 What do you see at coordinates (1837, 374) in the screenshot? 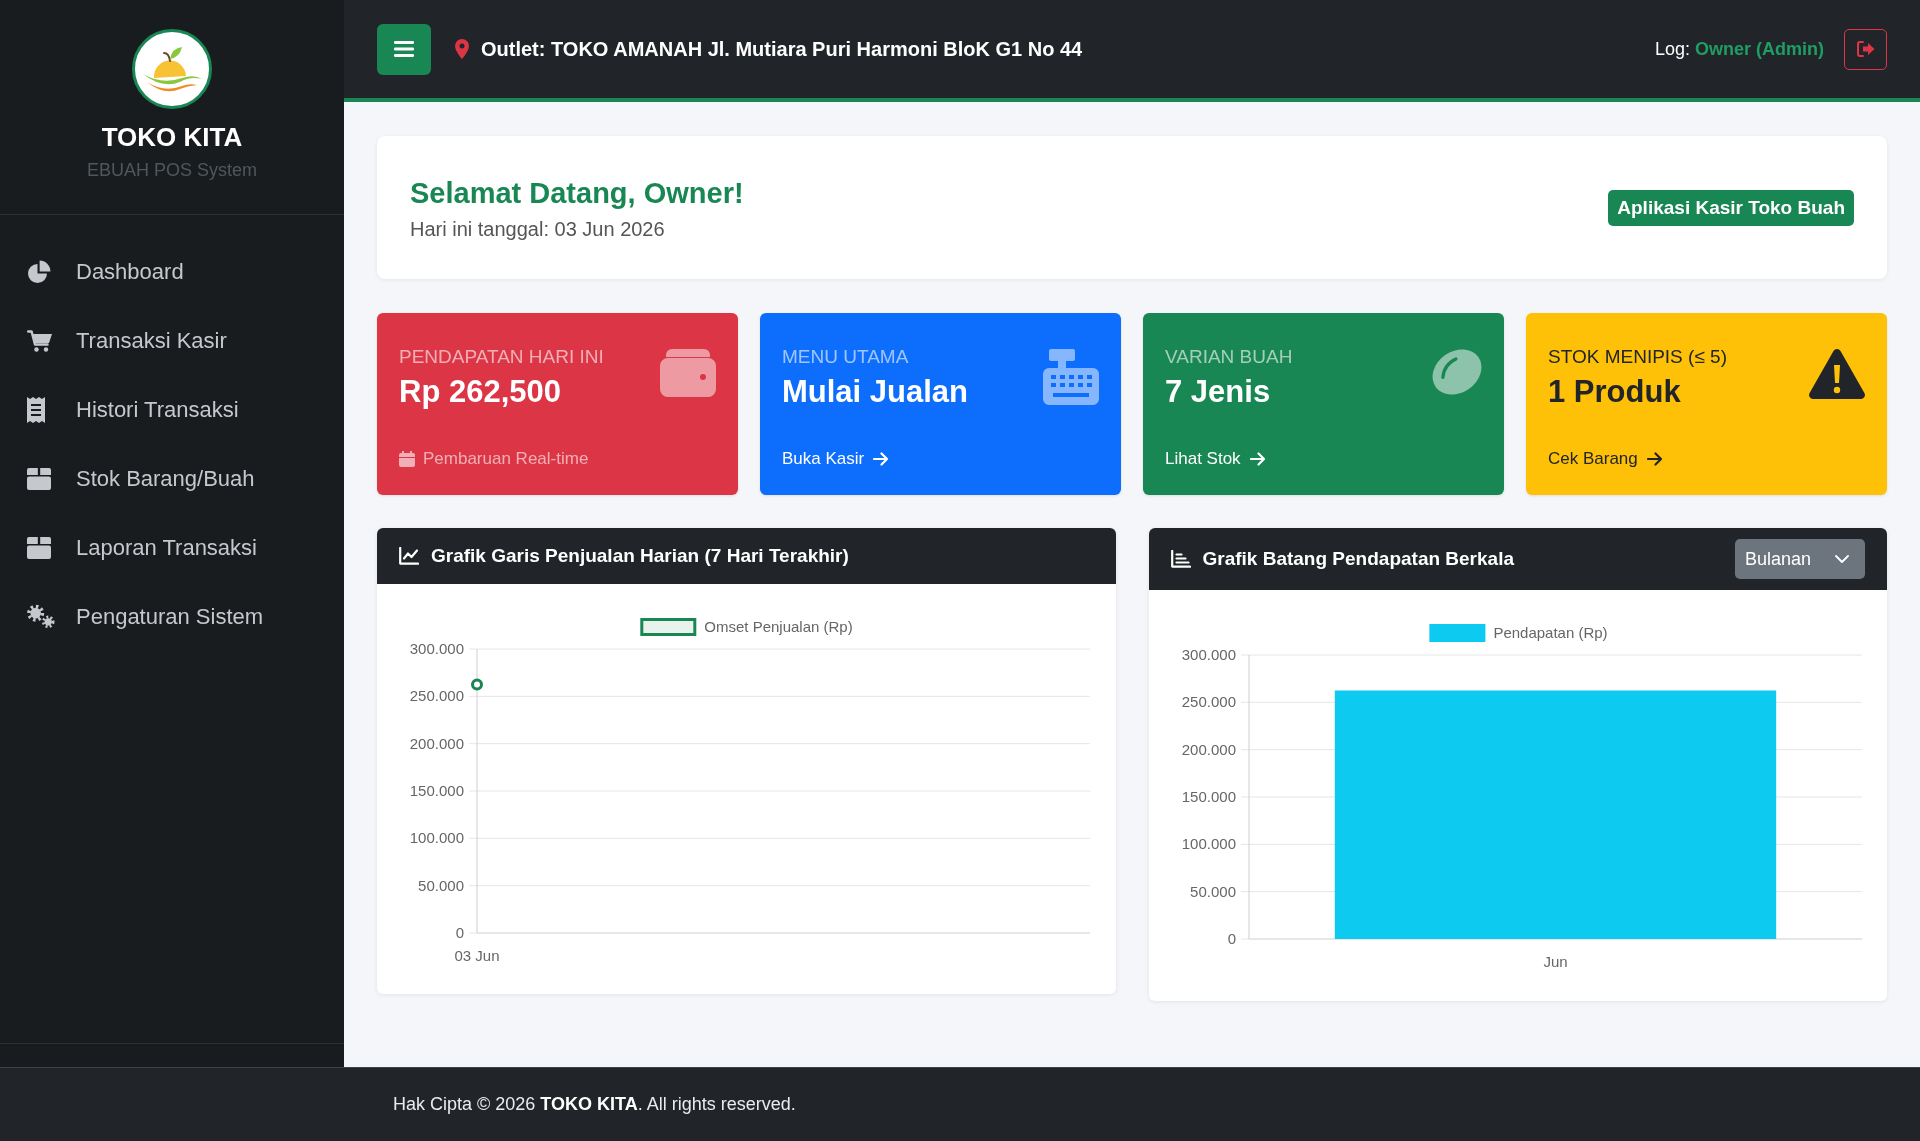
I see `warning-icon` at bounding box center [1837, 374].